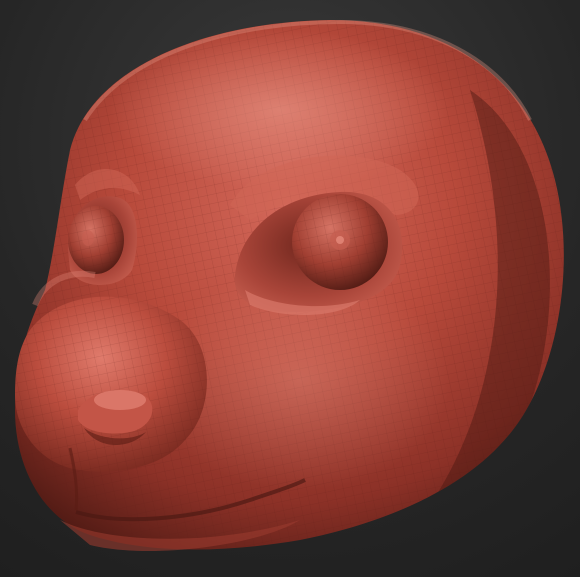 This screenshot has width=580, height=577. I want to click on pupil-left, so click(88, 238).